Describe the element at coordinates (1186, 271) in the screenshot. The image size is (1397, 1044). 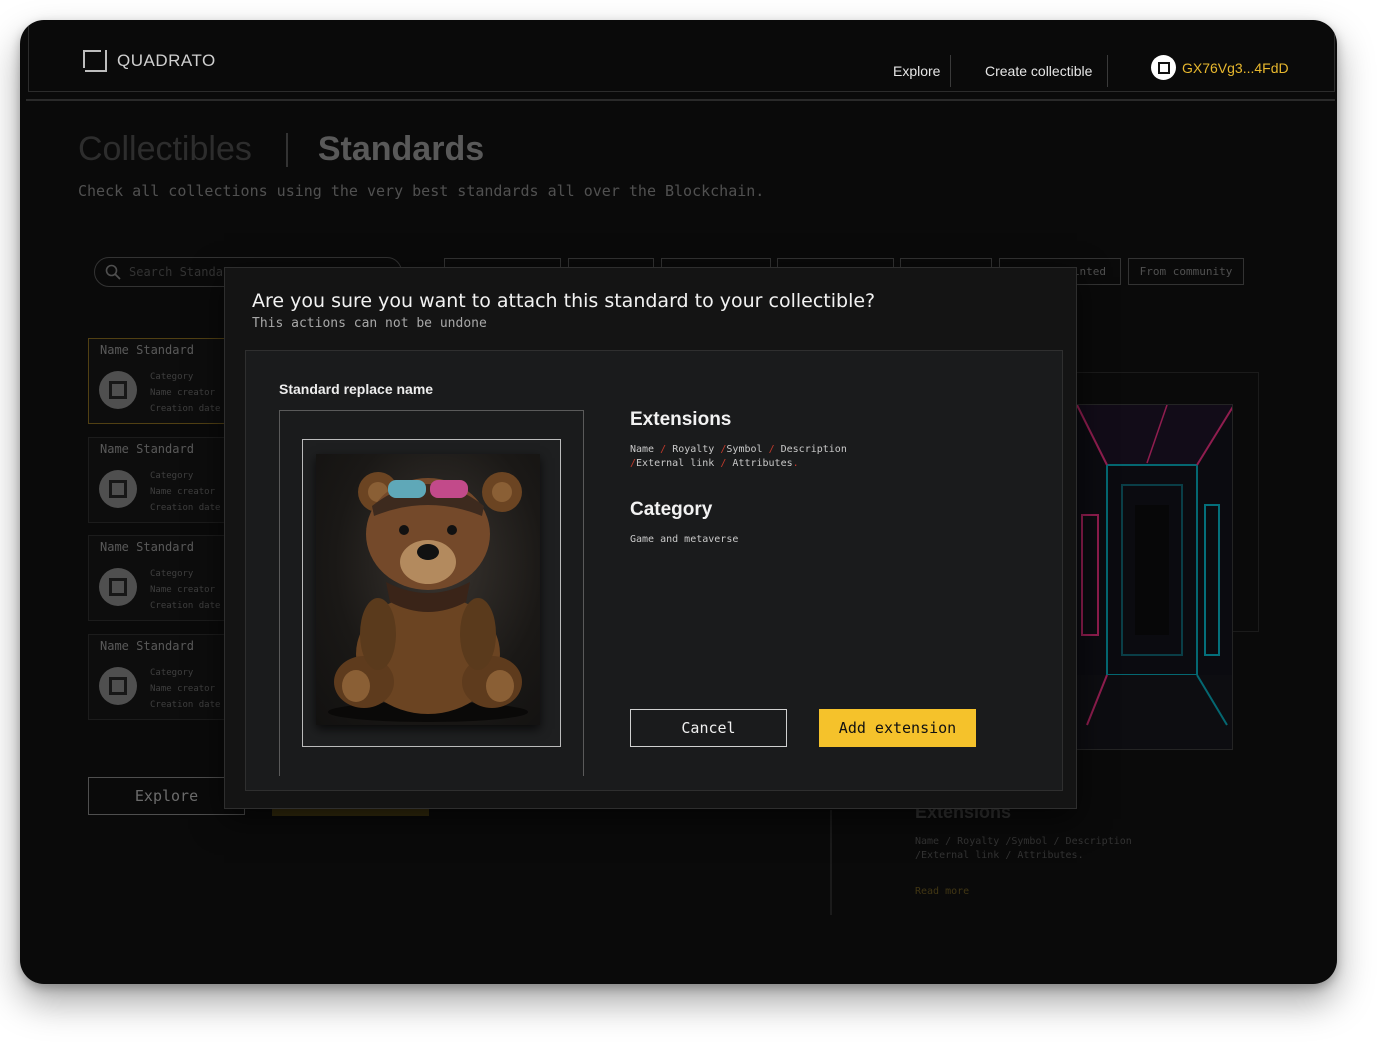
I see `filter-chip-from-community: From community` at that location.